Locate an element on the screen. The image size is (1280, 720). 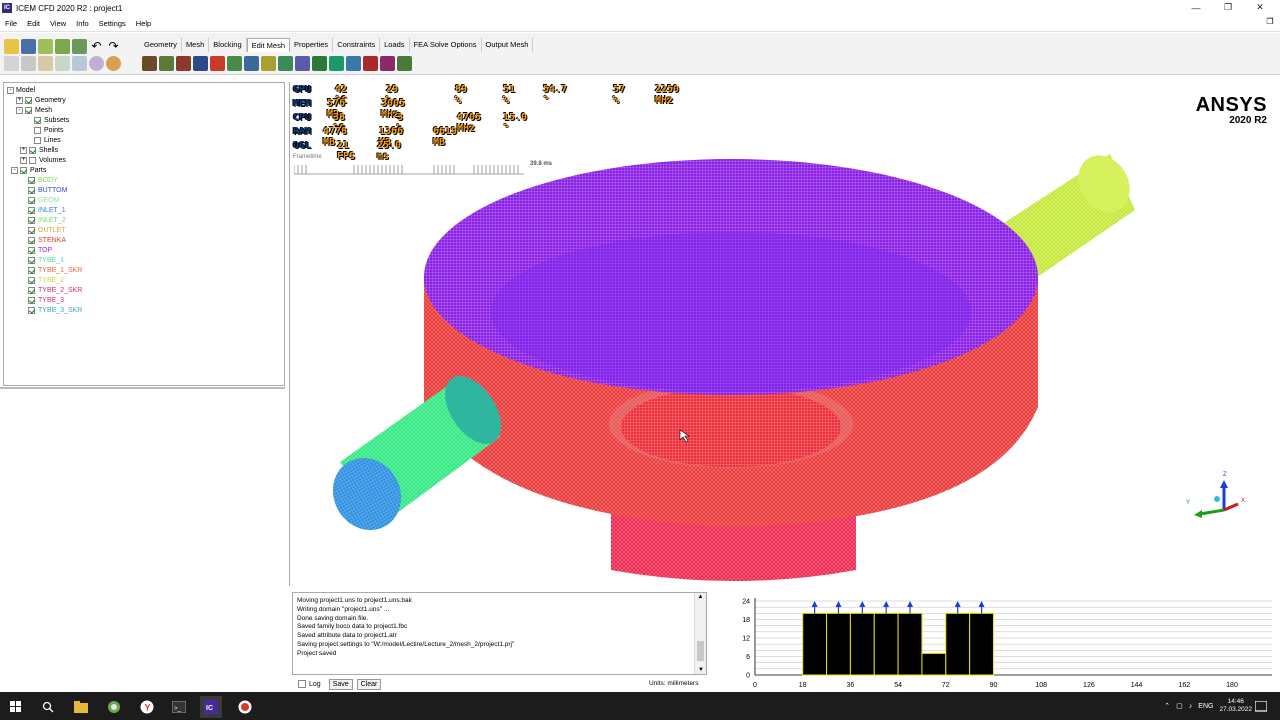
scroll-up-icon: ▲ is located at coordinates (700, 597).